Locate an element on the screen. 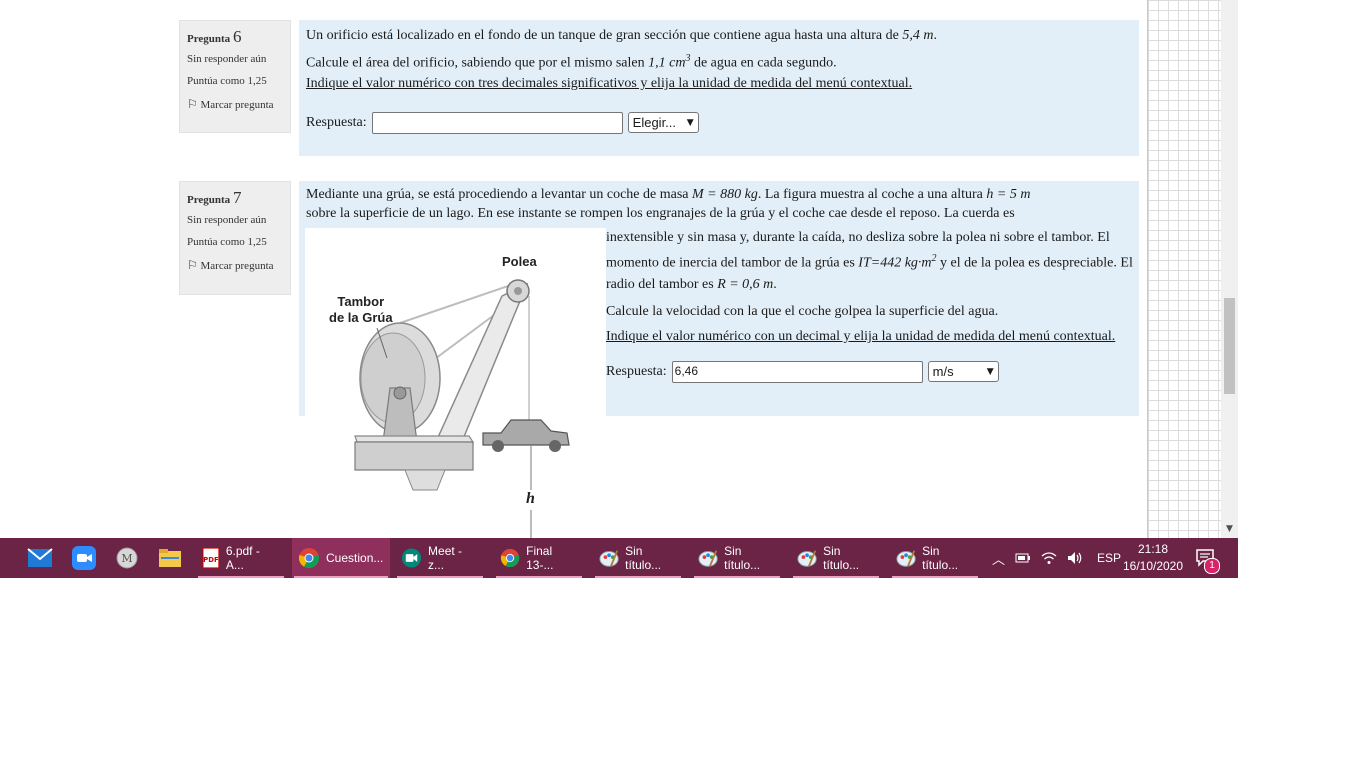 The image size is (1366, 768). system-tray: ︿ ESP is located at coordinates (1056, 558).